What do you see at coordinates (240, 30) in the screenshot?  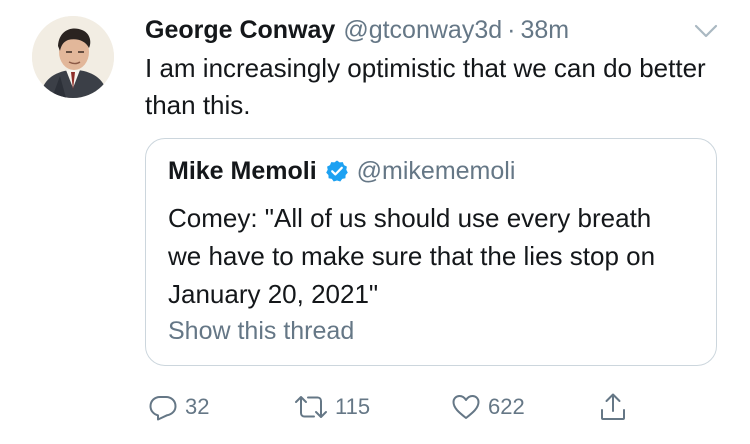 I see `author-name: George Conway` at bounding box center [240, 30].